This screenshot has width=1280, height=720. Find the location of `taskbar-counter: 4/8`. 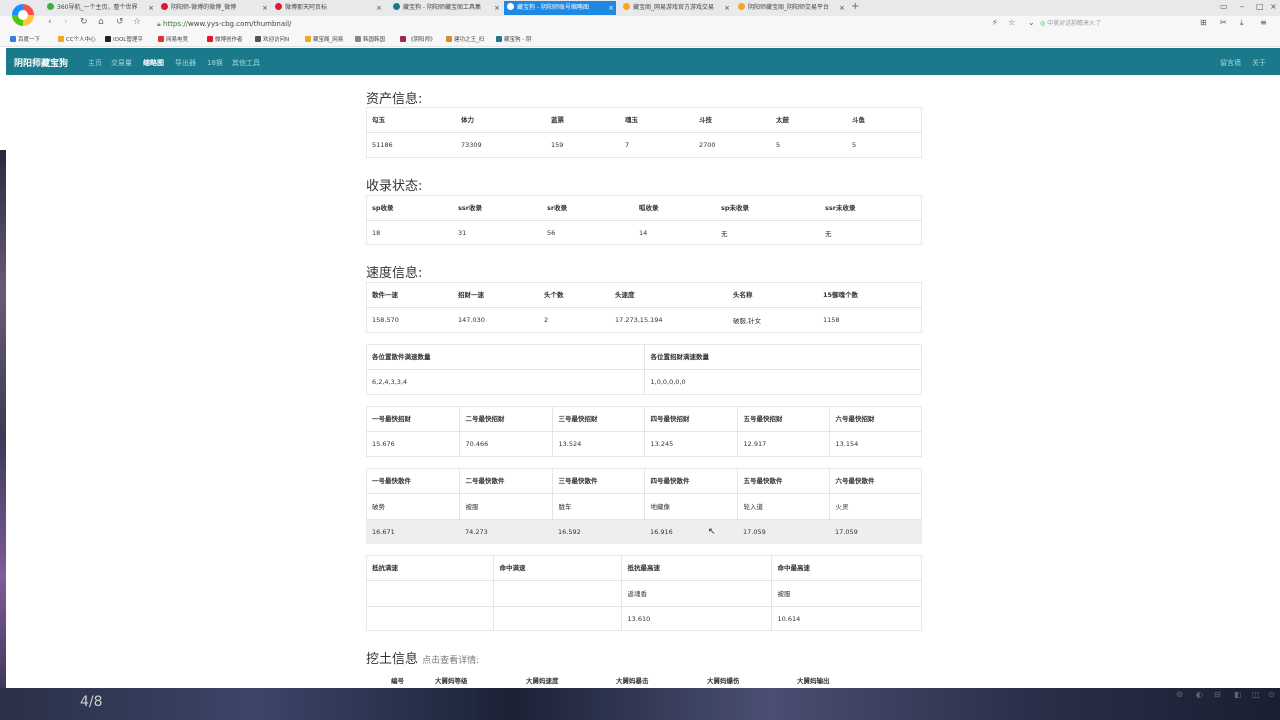

taskbar-counter: 4/8 is located at coordinates (91, 702).